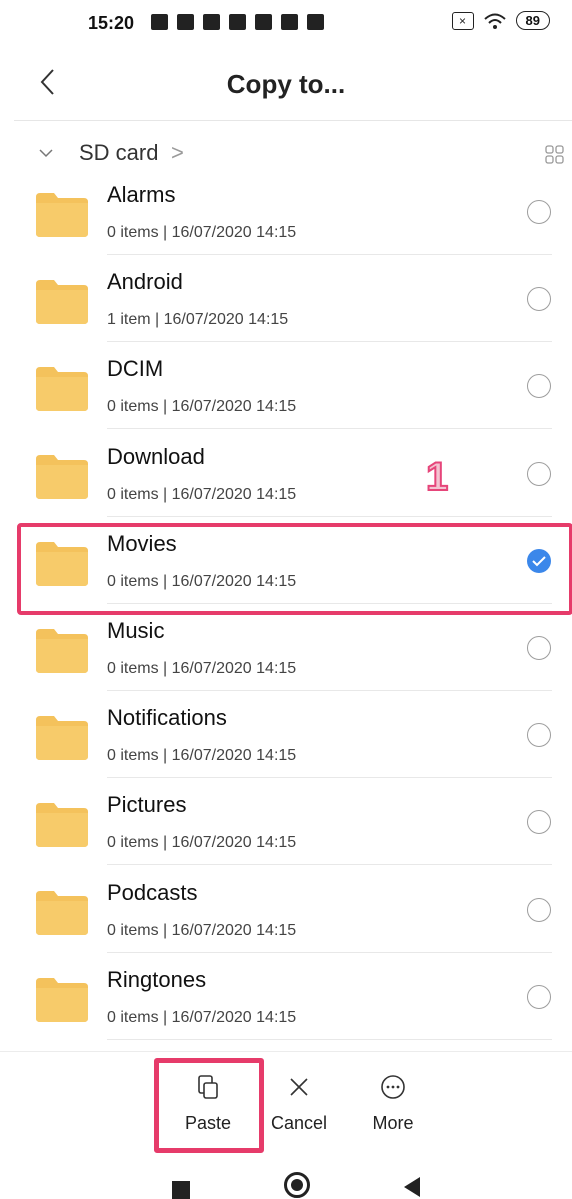  What do you see at coordinates (393, 1104) in the screenshot?
I see `more-button: More` at bounding box center [393, 1104].